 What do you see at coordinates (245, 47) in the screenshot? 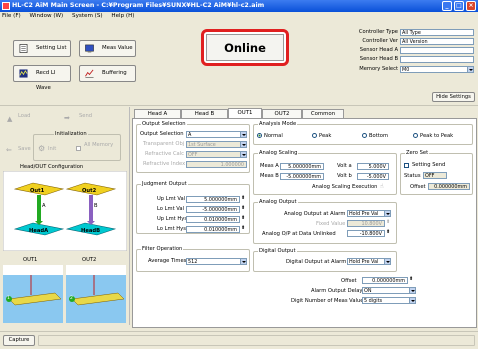
I see `online-label: Online` at bounding box center [245, 47].